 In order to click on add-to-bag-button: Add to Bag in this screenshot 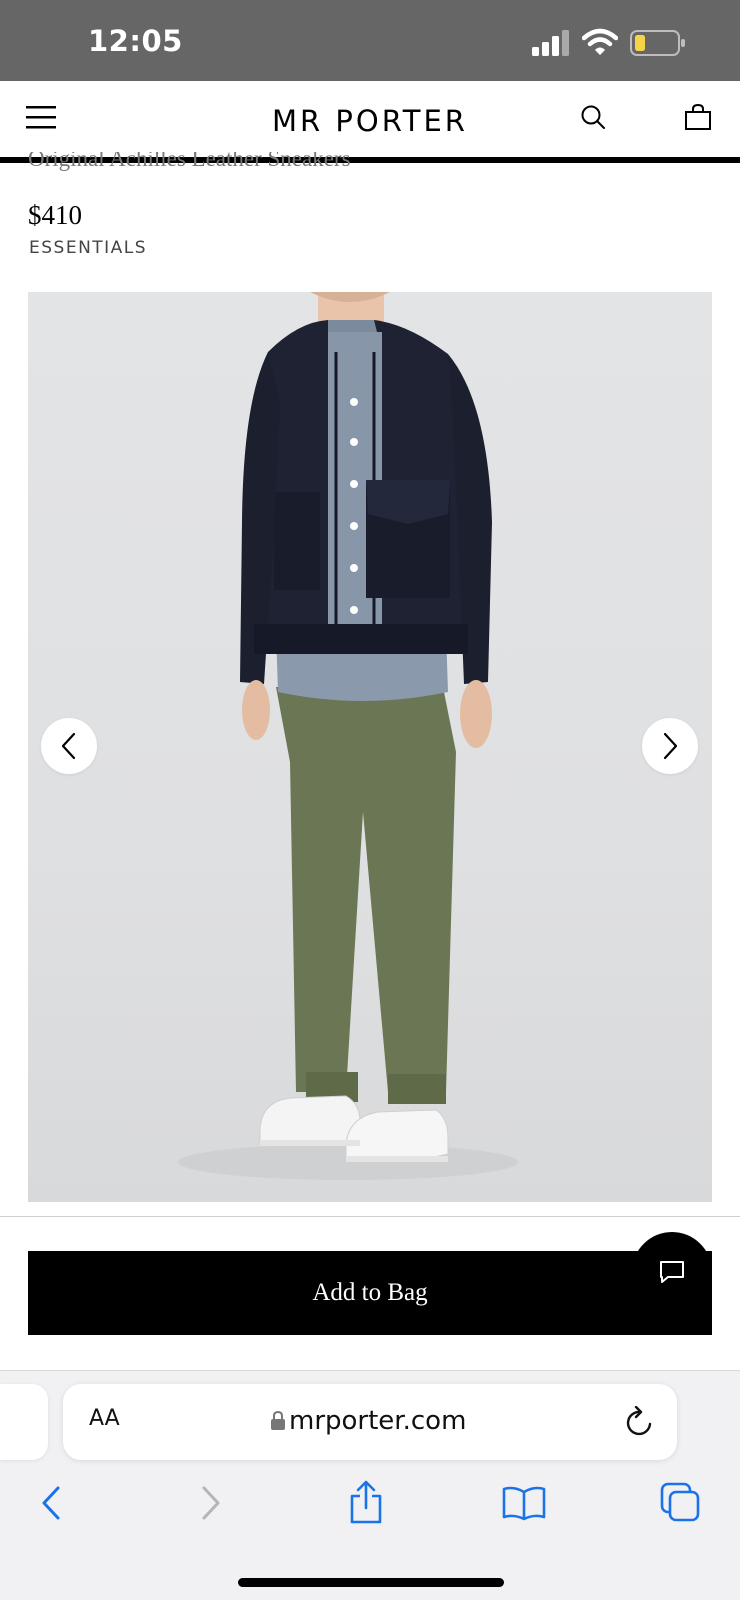, I will do `click(370, 1293)`.